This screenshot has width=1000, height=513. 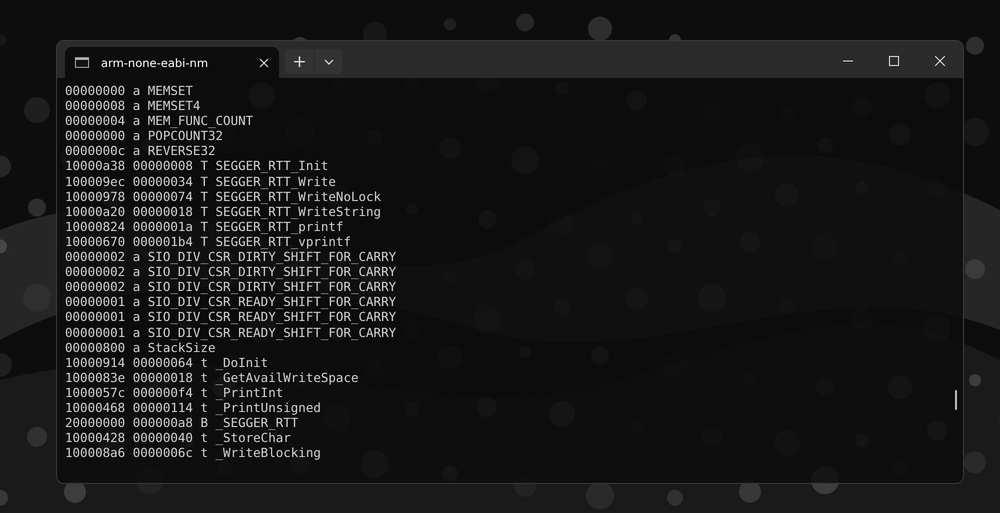 What do you see at coordinates (141, 150) in the screenshot?
I see `terminal-line: 0000000c a REVERSE32` at bounding box center [141, 150].